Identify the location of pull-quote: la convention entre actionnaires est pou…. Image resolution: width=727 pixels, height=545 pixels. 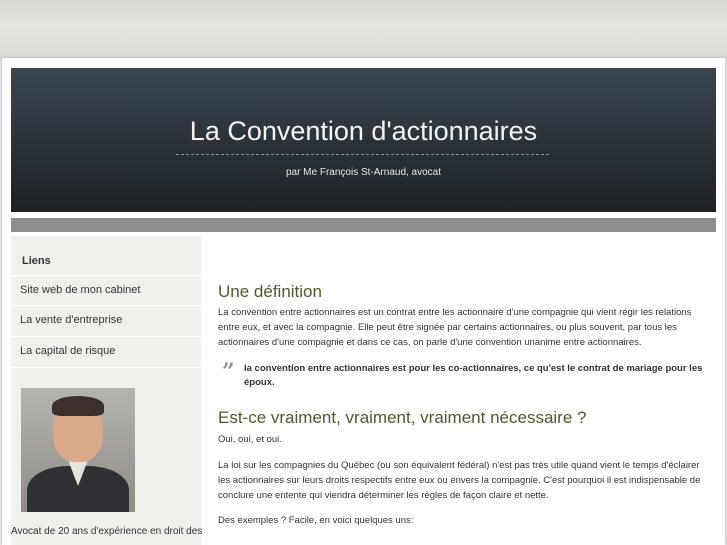
(473, 375).